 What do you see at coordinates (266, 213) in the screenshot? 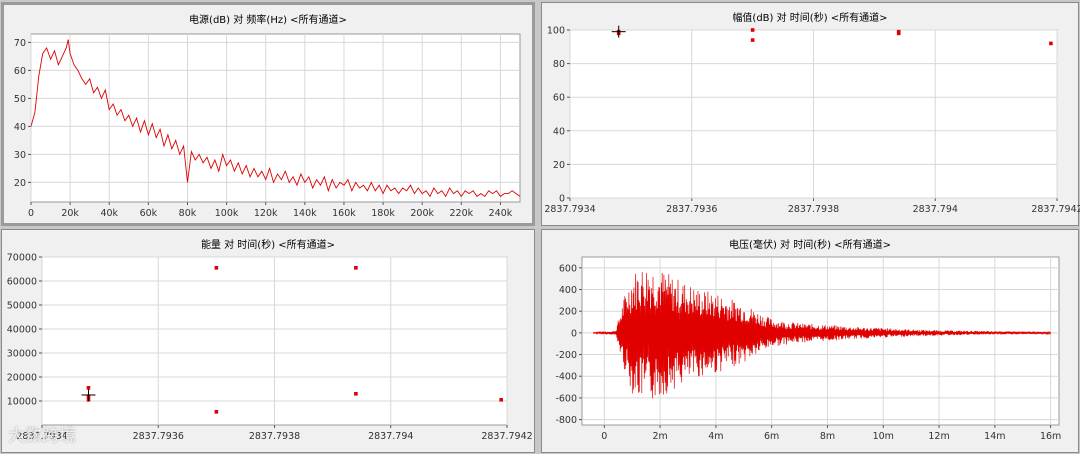
I see `x-tick-label: 120k` at bounding box center [266, 213].